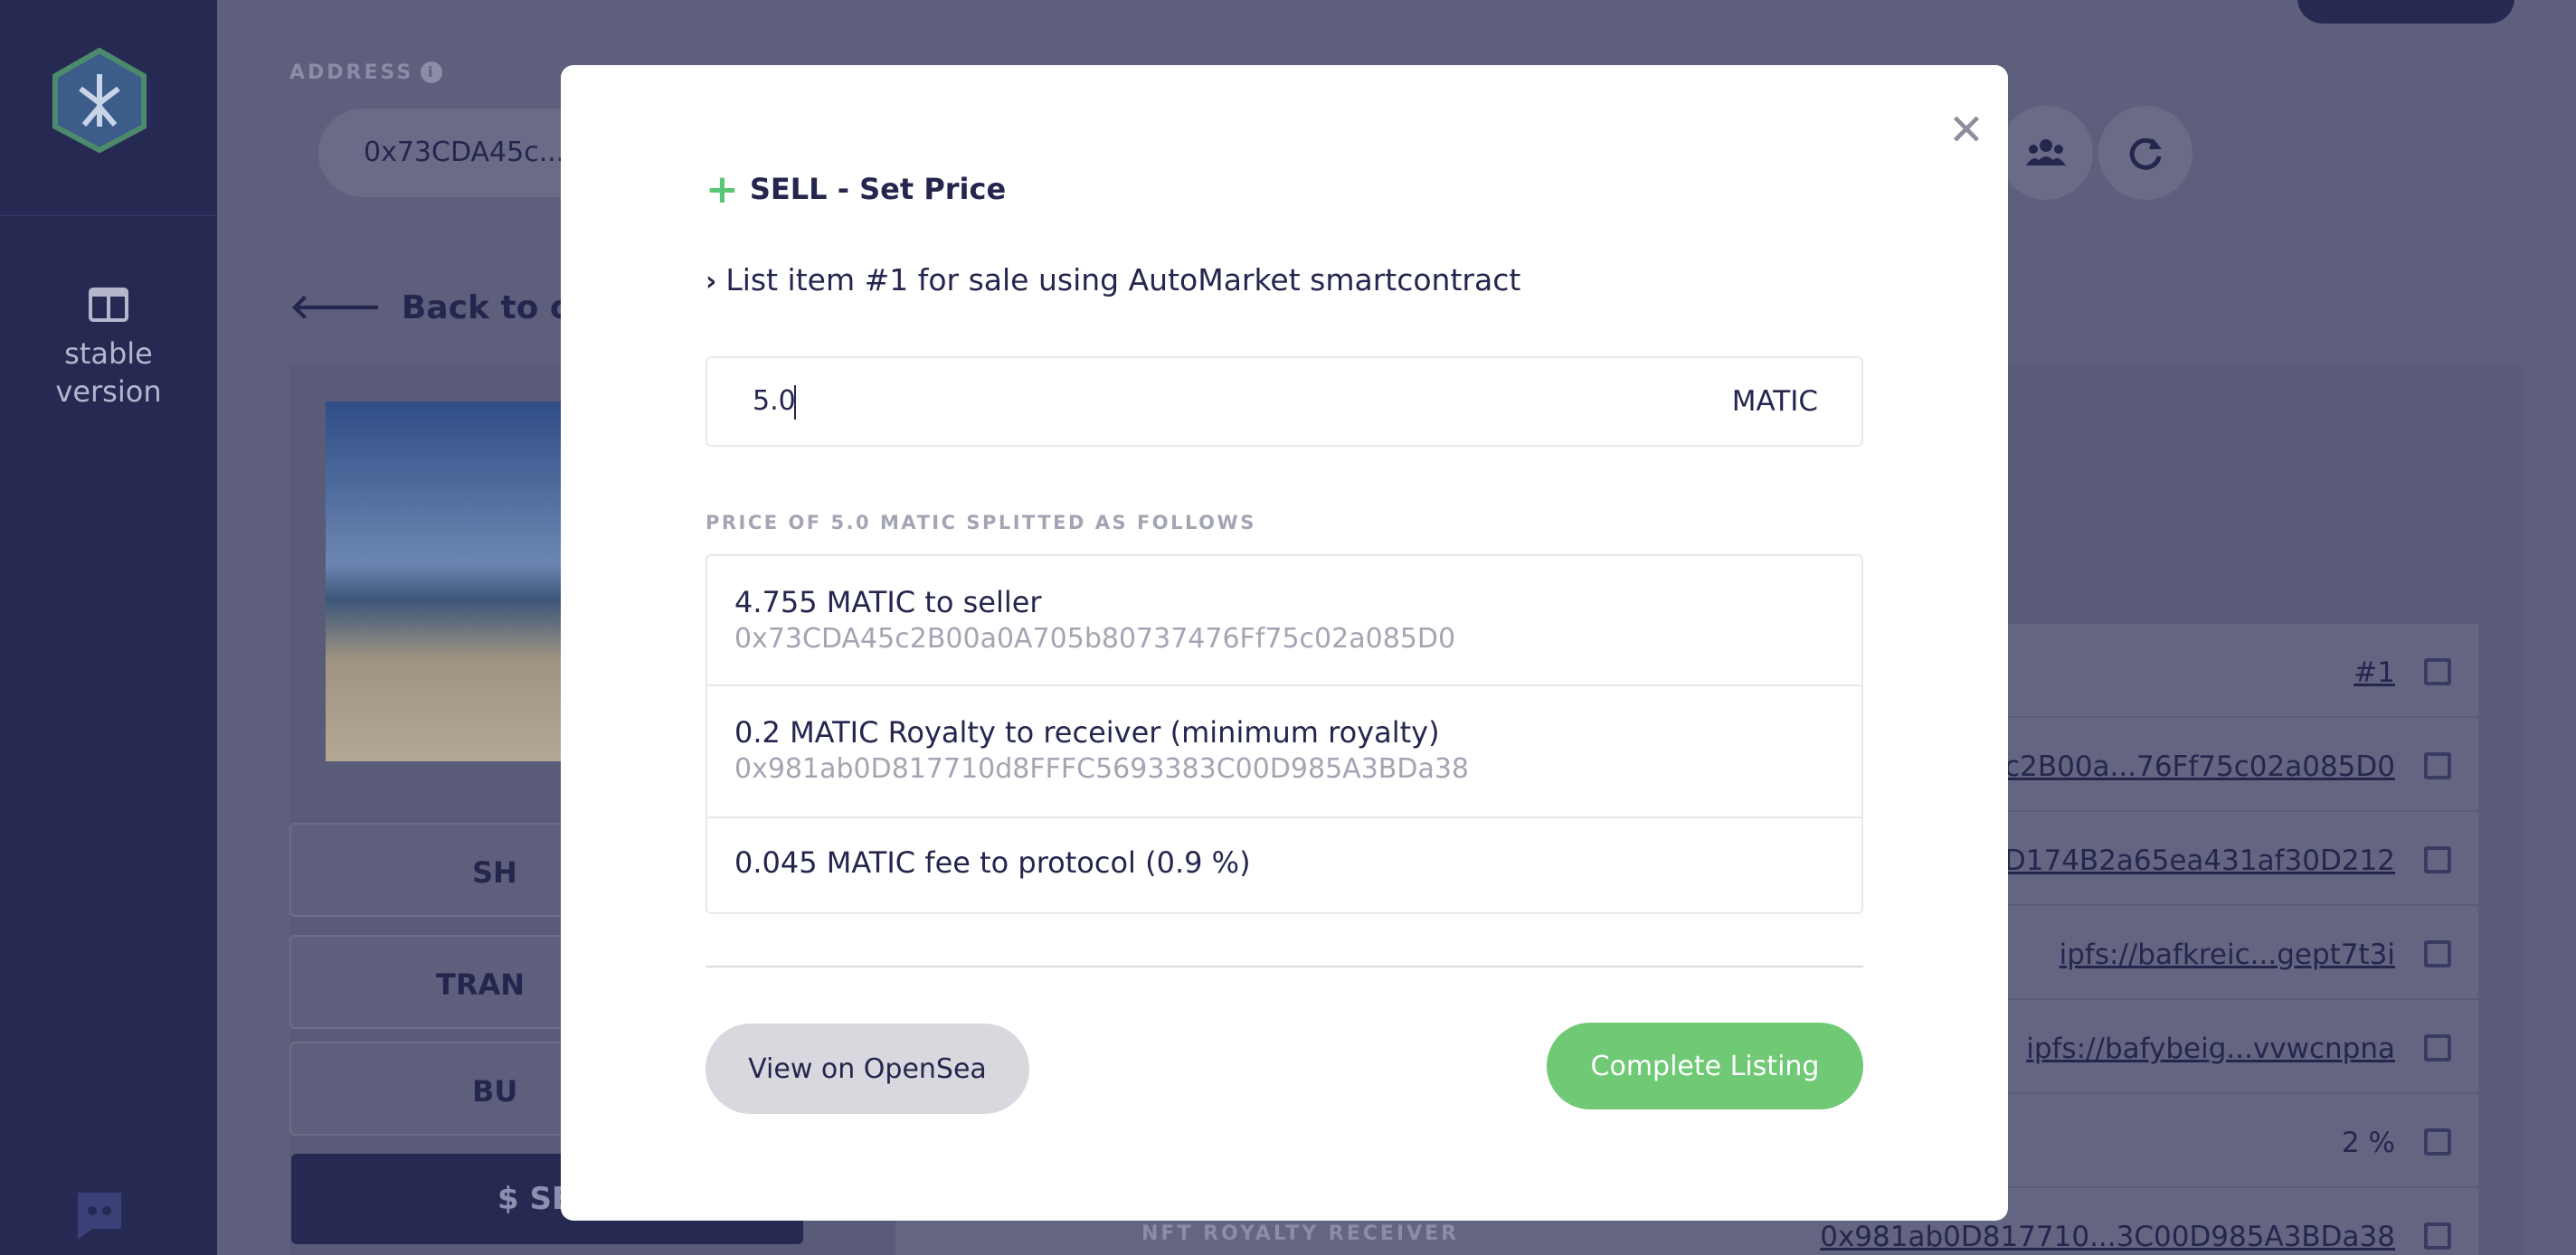 This screenshot has width=2576, height=1255. Describe the element at coordinates (481, 984) in the screenshot. I see `transfer-button-label: TRAN` at that location.